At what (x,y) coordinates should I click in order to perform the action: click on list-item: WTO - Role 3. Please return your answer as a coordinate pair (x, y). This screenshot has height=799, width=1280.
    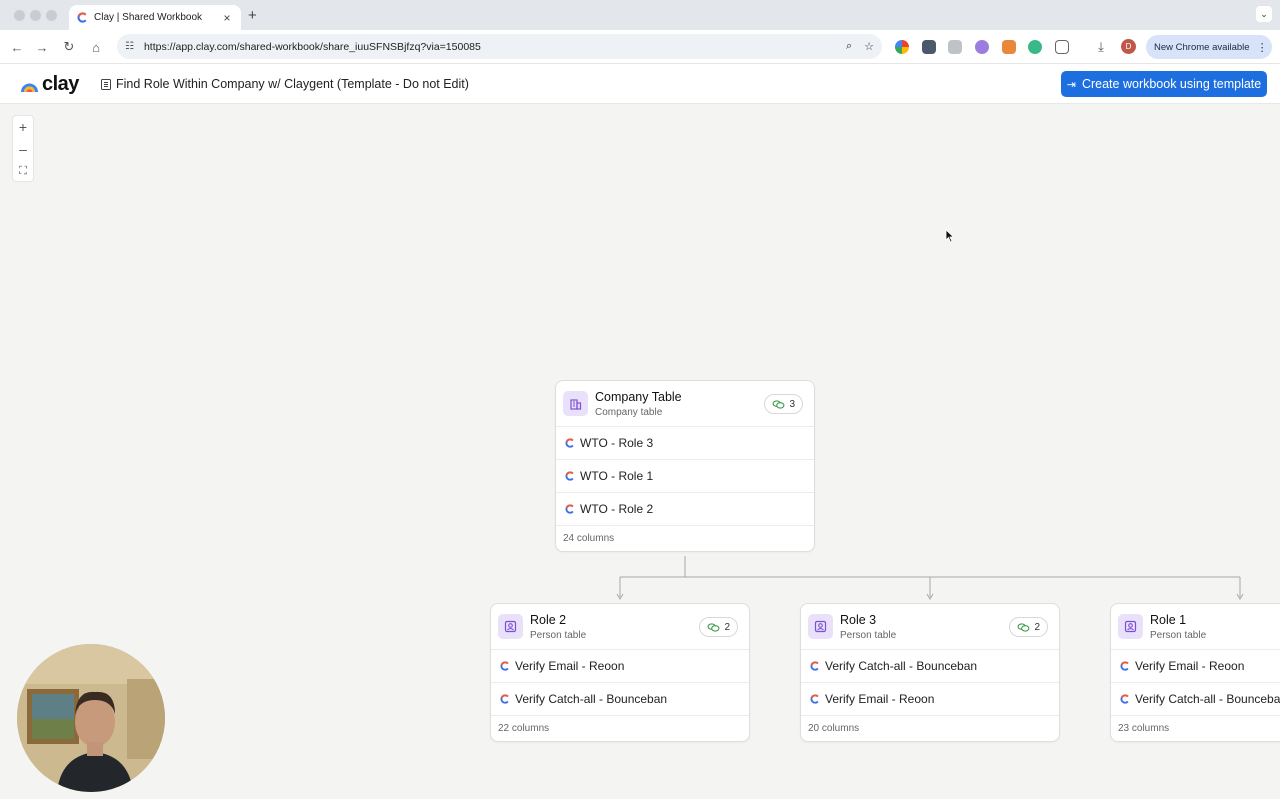
    Looking at the image, I should click on (685, 443).